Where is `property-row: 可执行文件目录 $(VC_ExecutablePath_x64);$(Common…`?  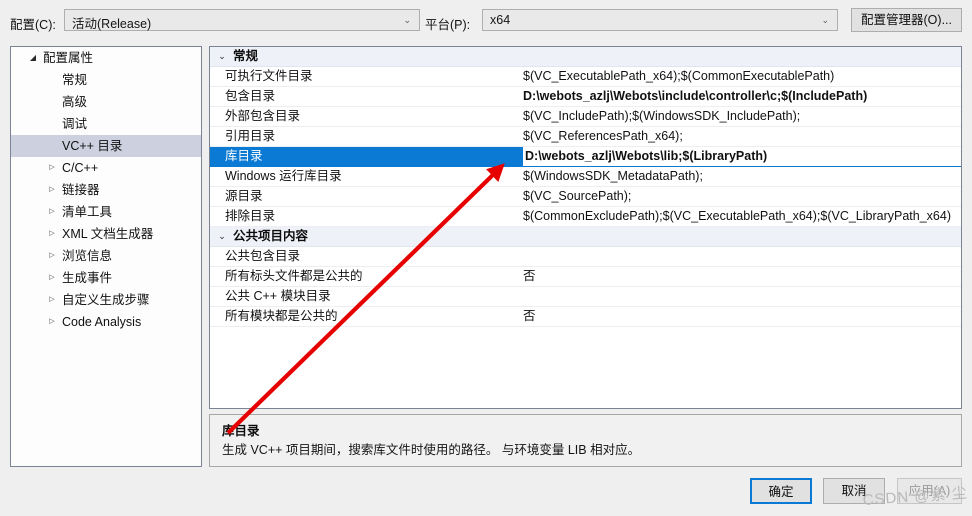
property-row: 可执行文件目录 $(VC_ExecutablePath_x64);$(Common… is located at coordinates (585, 77).